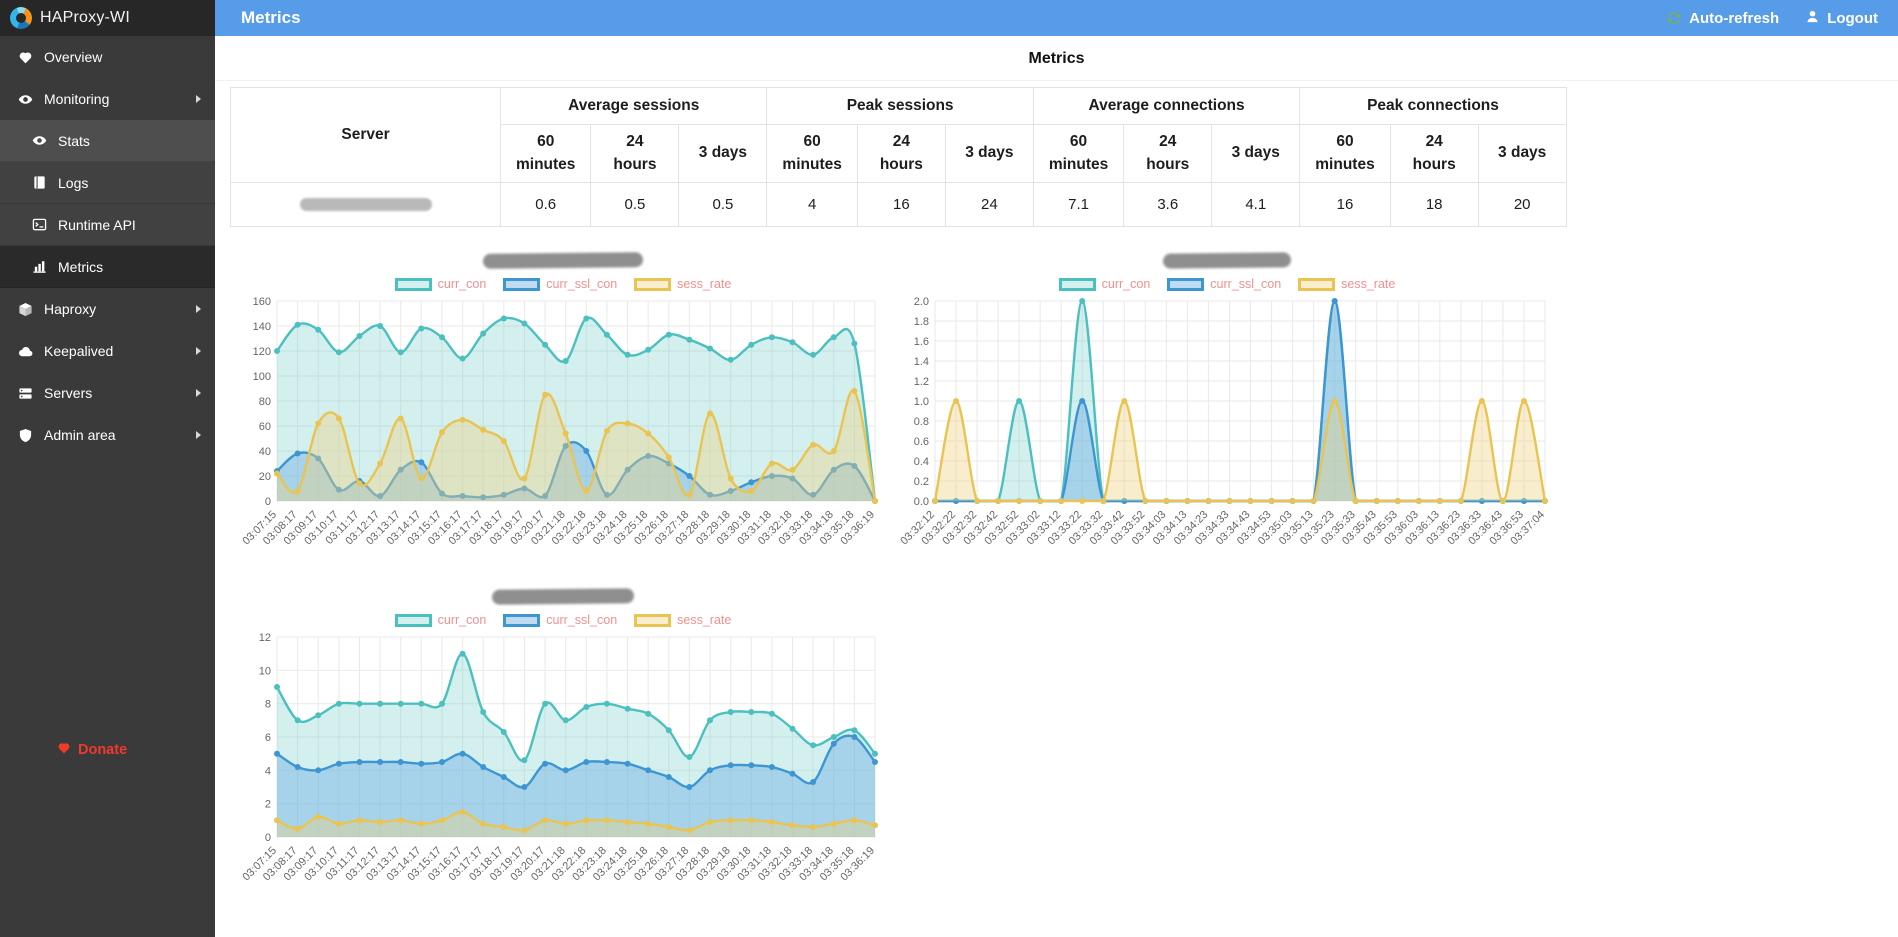  What do you see at coordinates (921, 422) in the screenshot?
I see `svg-text: 0.8` at bounding box center [921, 422].